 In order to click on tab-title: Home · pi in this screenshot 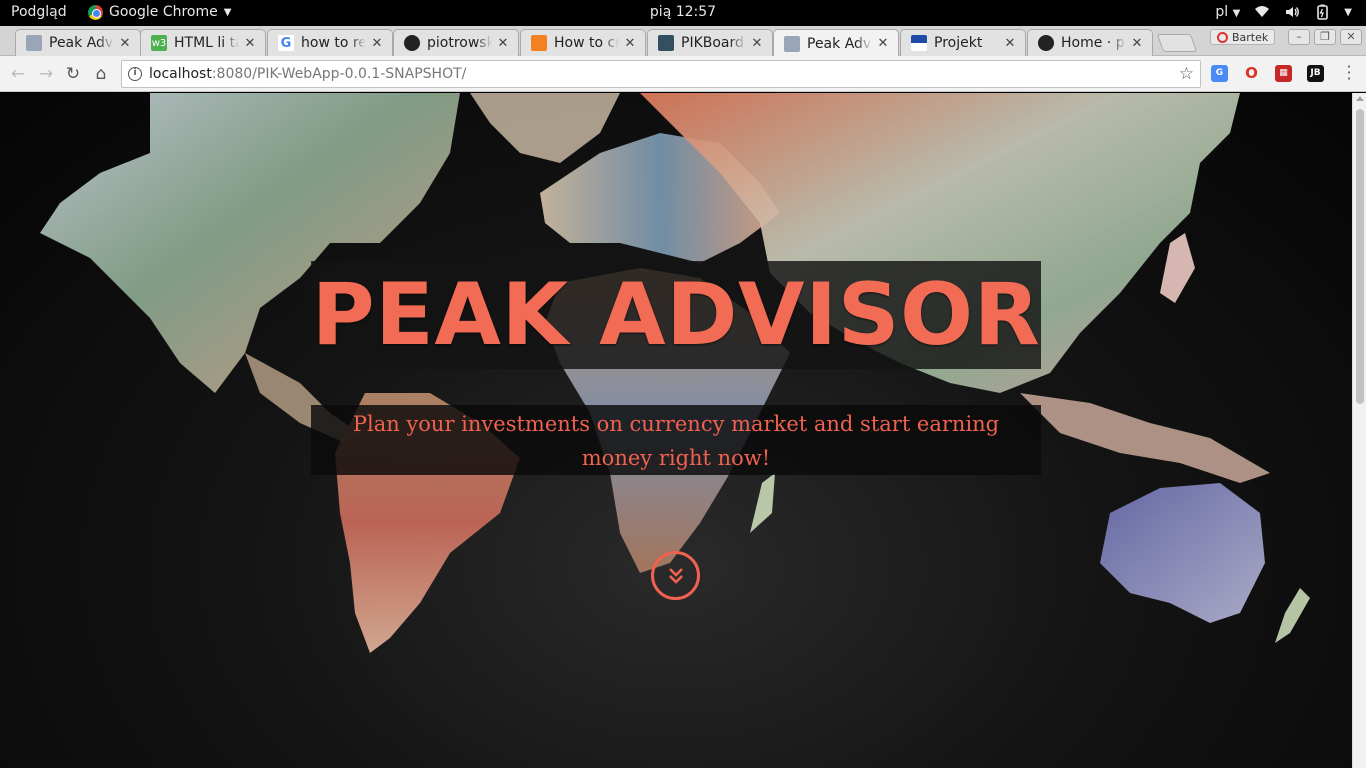, I will do `click(1093, 43)`.